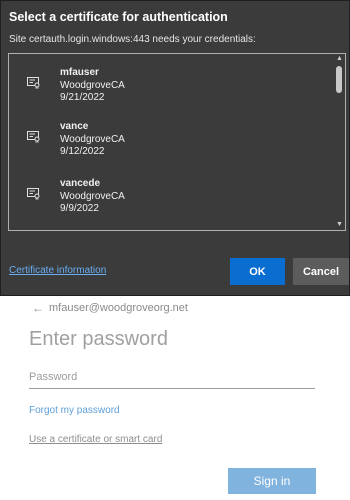  What do you see at coordinates (172, 147) in the screenshot?
I see `certificate-item-vance: vance WoodgroveCA 9/12/2022` at bounding box center [172, 147].